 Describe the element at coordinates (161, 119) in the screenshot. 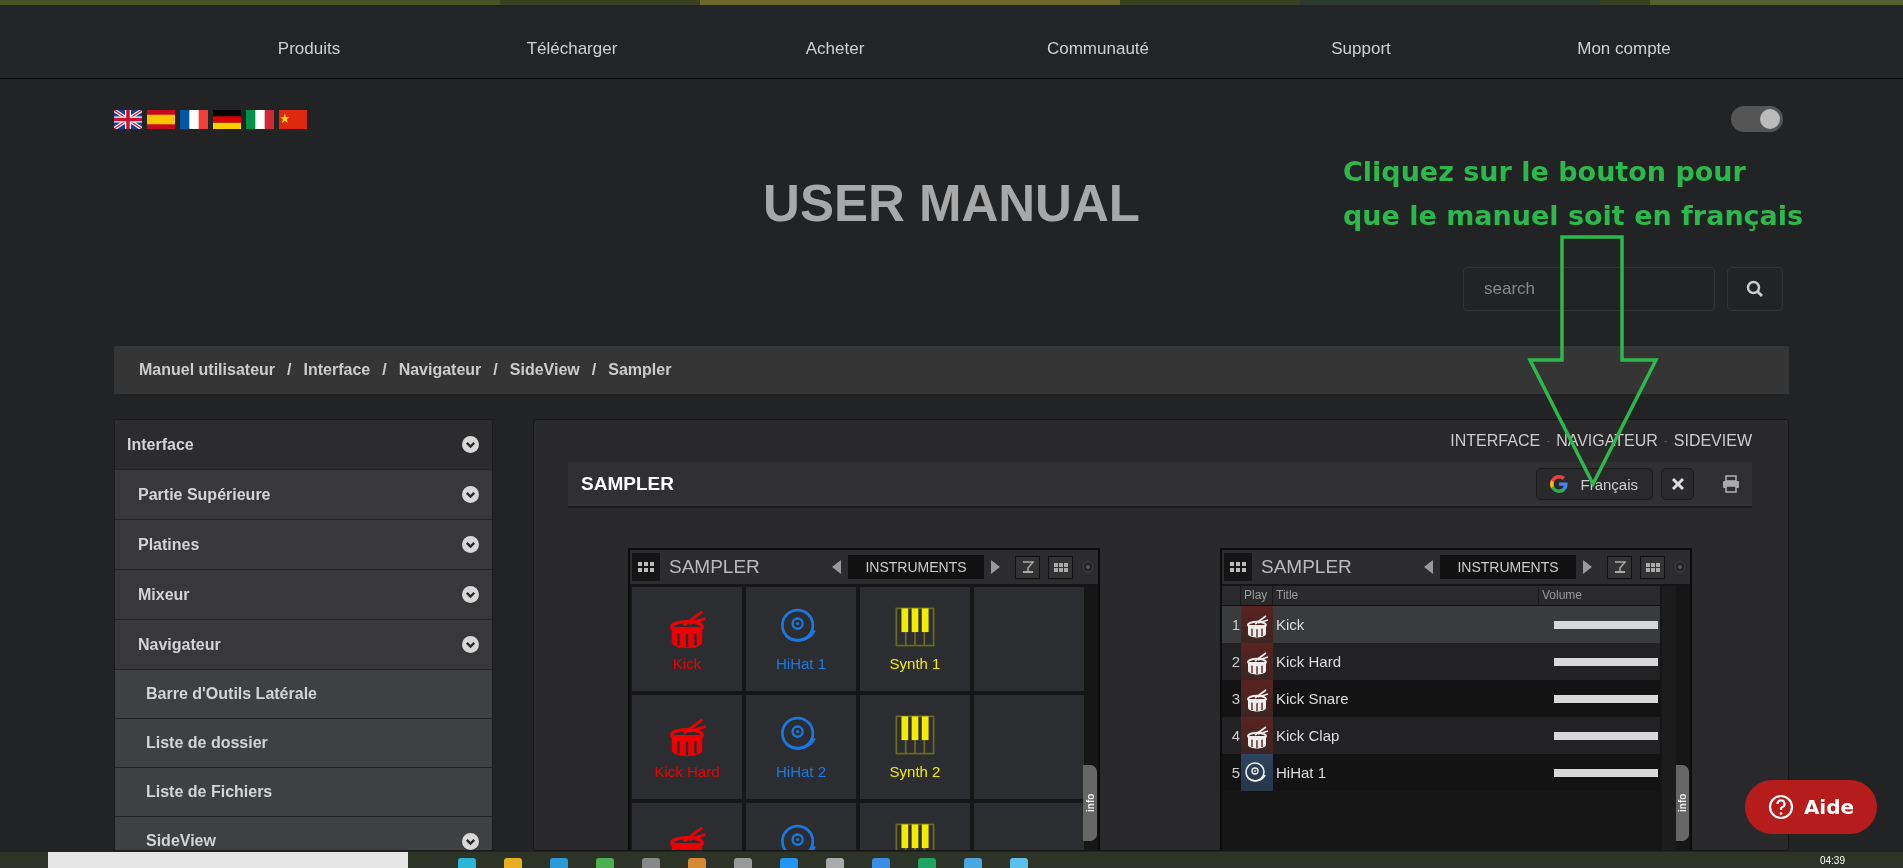

I see `spain-flag-icon` at that location.